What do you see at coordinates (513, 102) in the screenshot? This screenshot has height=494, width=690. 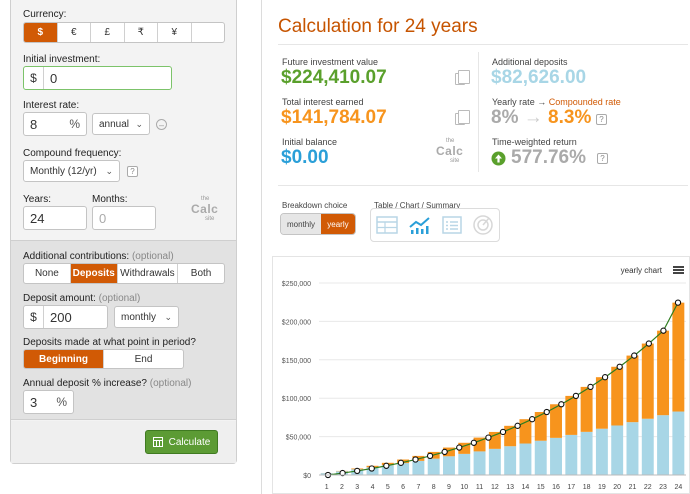 I see `yearly-rate-text: Yearly rate` at bounding box center [513, 102].